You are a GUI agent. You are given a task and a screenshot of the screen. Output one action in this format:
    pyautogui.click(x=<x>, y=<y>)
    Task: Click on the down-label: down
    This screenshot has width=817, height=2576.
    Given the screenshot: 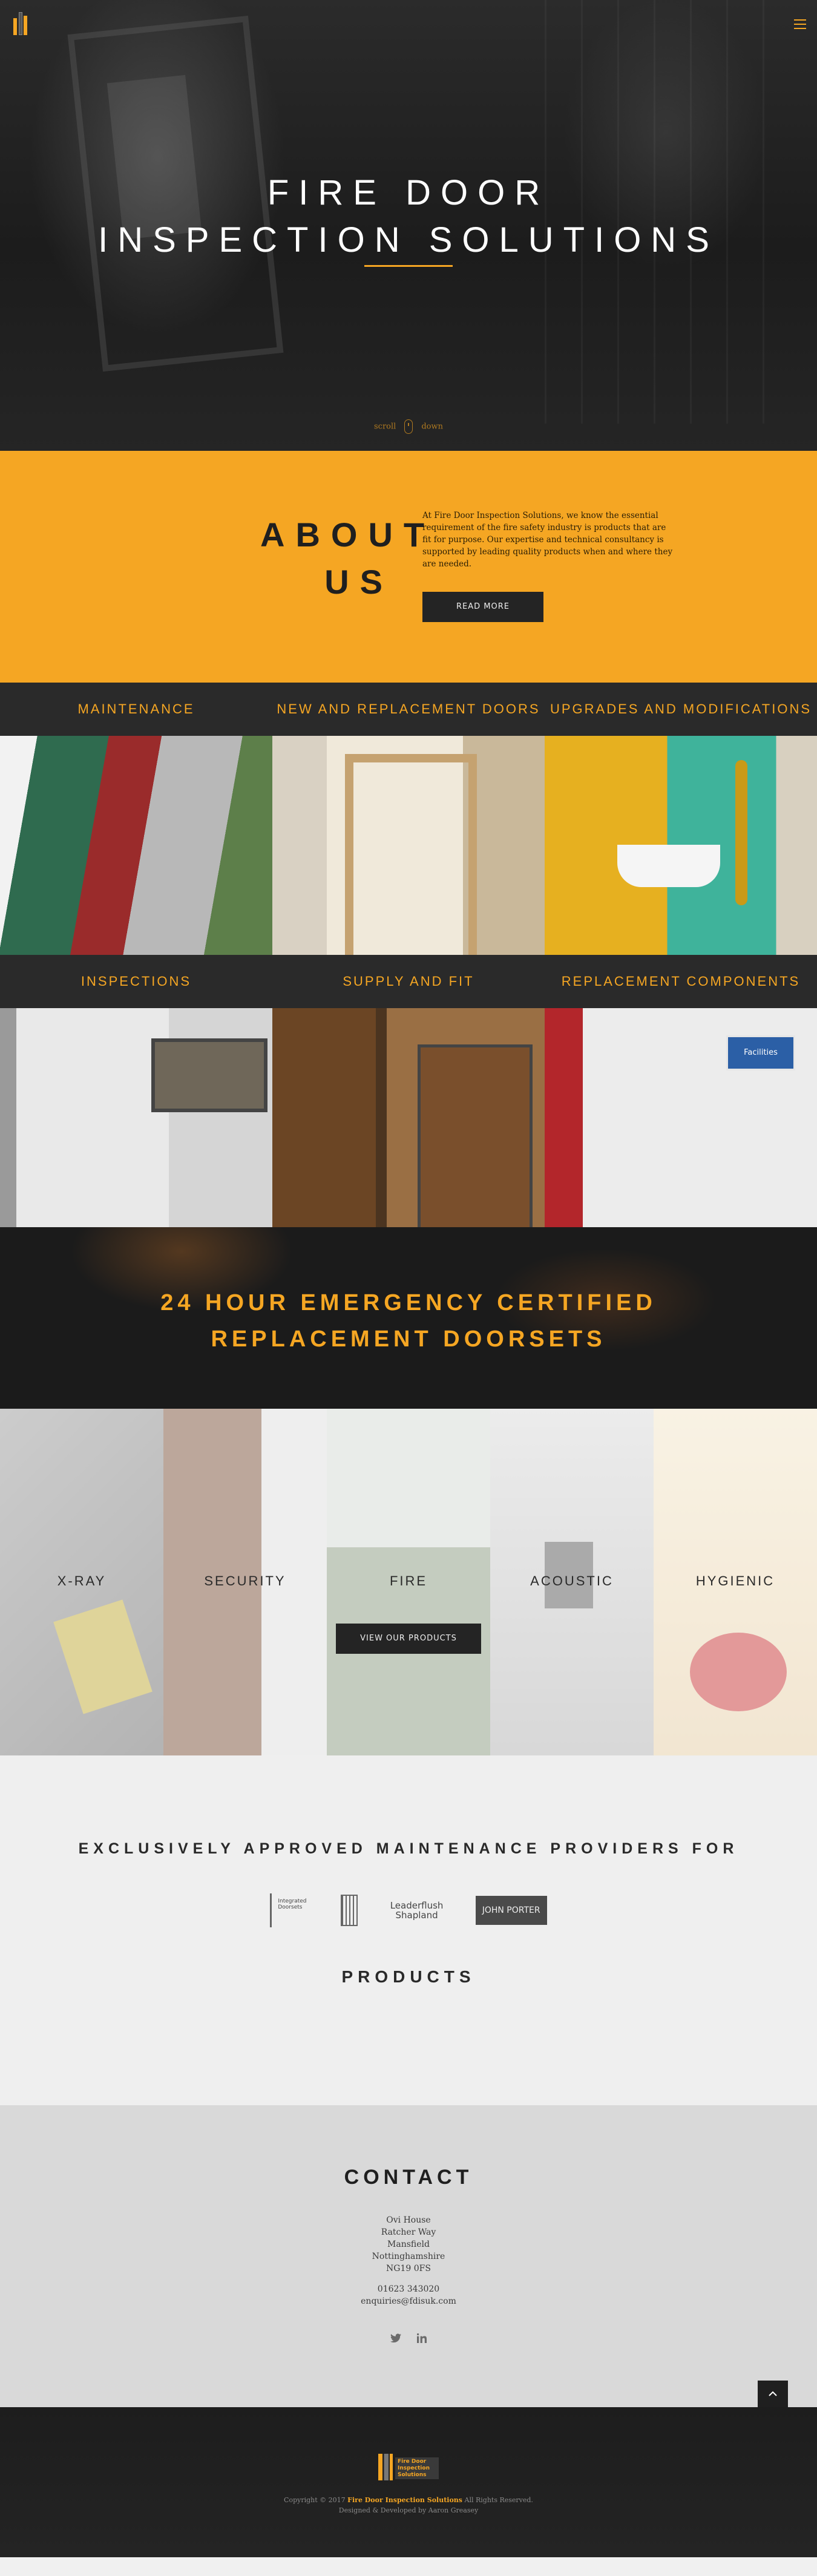 What is the action you would take?
    pyautogui.click(x=432, y=426)
    